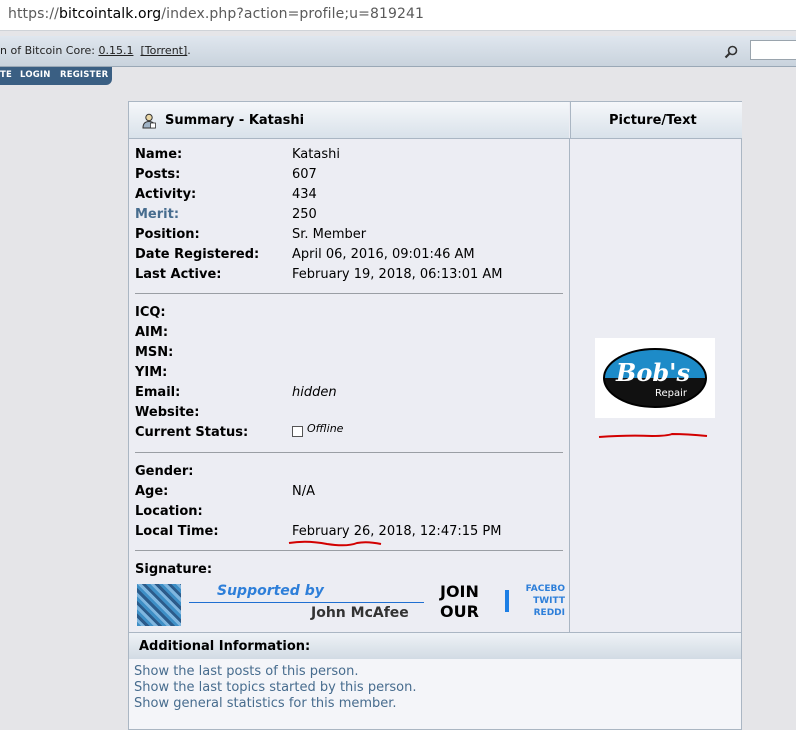 This screenshot has height=730, width=796. I want to click on svg-text: Bob's, so click(652, 372).